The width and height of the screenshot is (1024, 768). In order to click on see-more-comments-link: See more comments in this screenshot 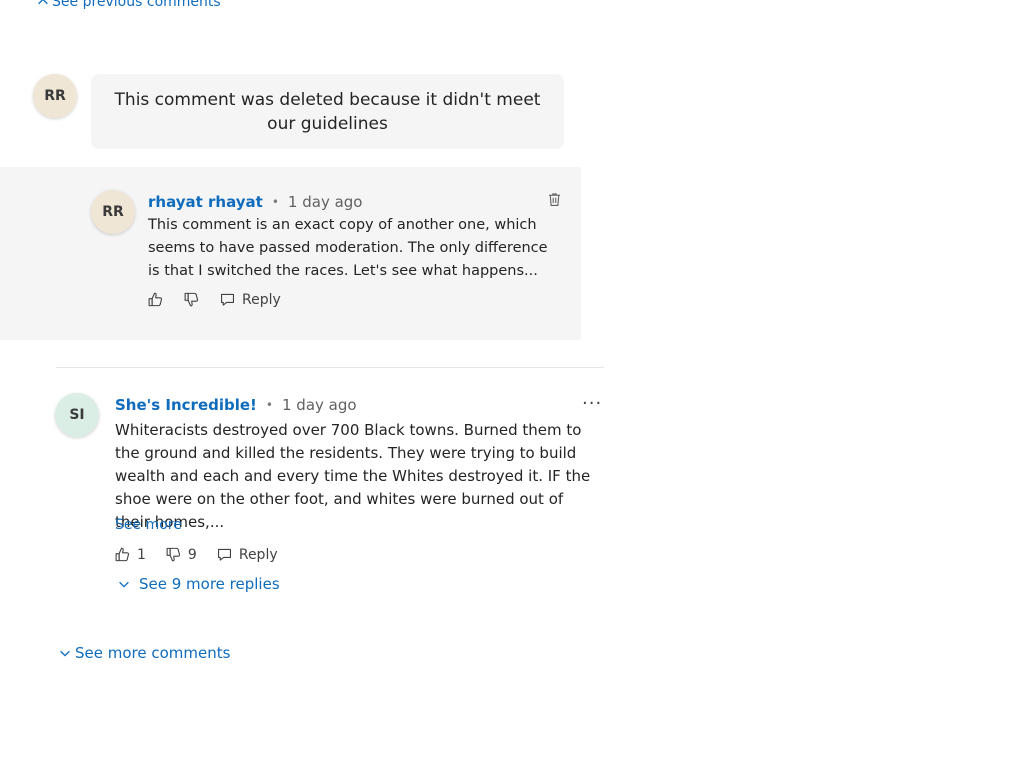, I will do `click(144, 653)`.